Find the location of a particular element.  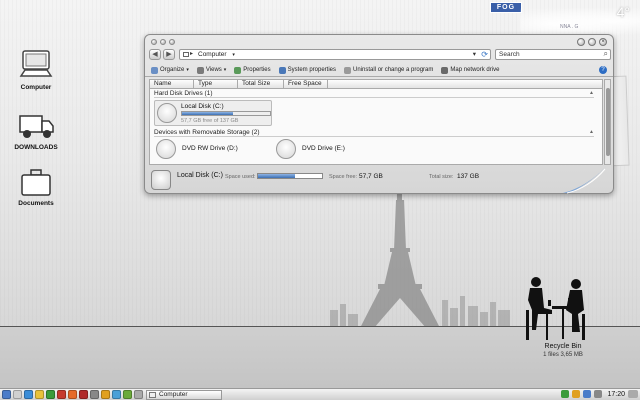

browser-icon is located at coordinates (72, 394).